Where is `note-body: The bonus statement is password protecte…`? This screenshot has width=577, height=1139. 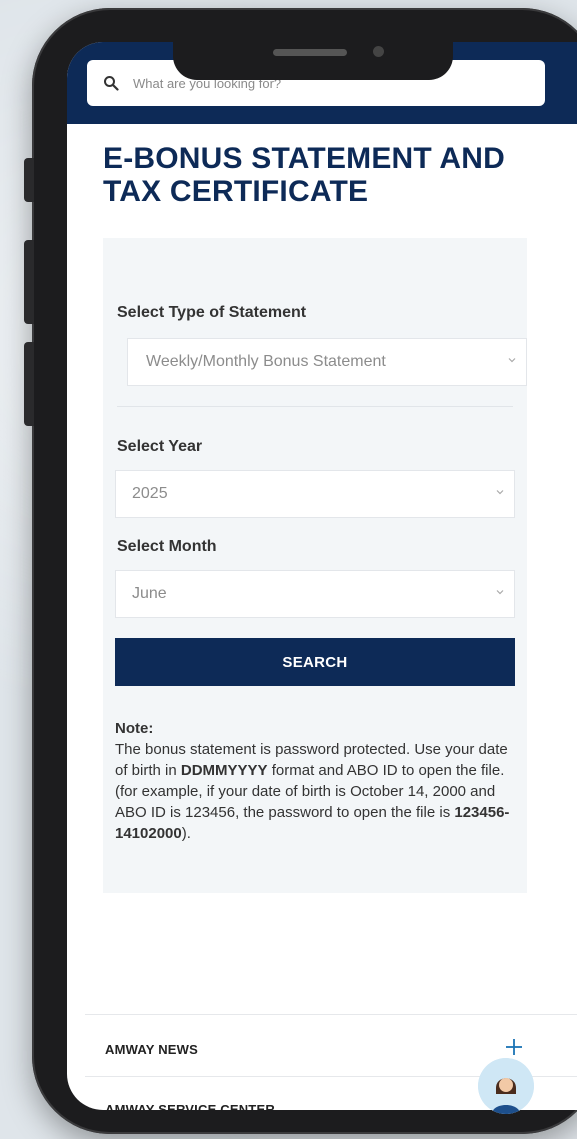 note-body: The bonus statement is password protecte… is located at coordinates (315, 760).